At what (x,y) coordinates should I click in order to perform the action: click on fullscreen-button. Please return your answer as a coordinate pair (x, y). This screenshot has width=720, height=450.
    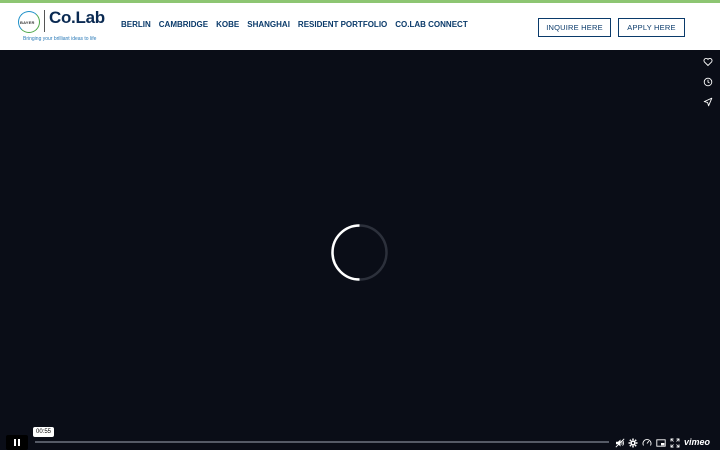
    Looking at the image, I should click on (674, 442).